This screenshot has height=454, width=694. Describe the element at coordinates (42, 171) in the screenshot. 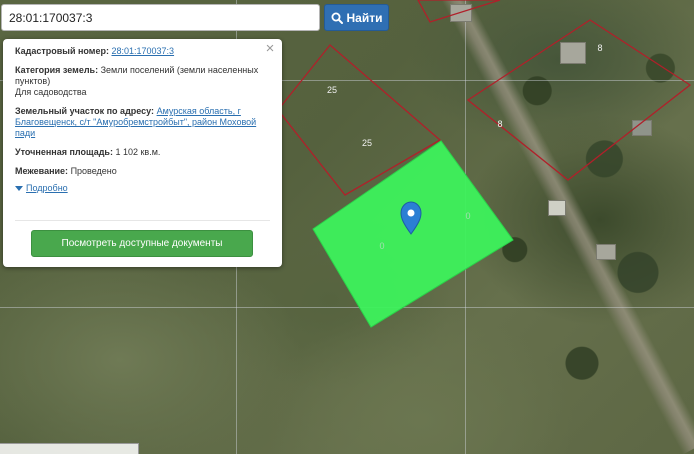

I see `survey-label: Межевание:` at that location.